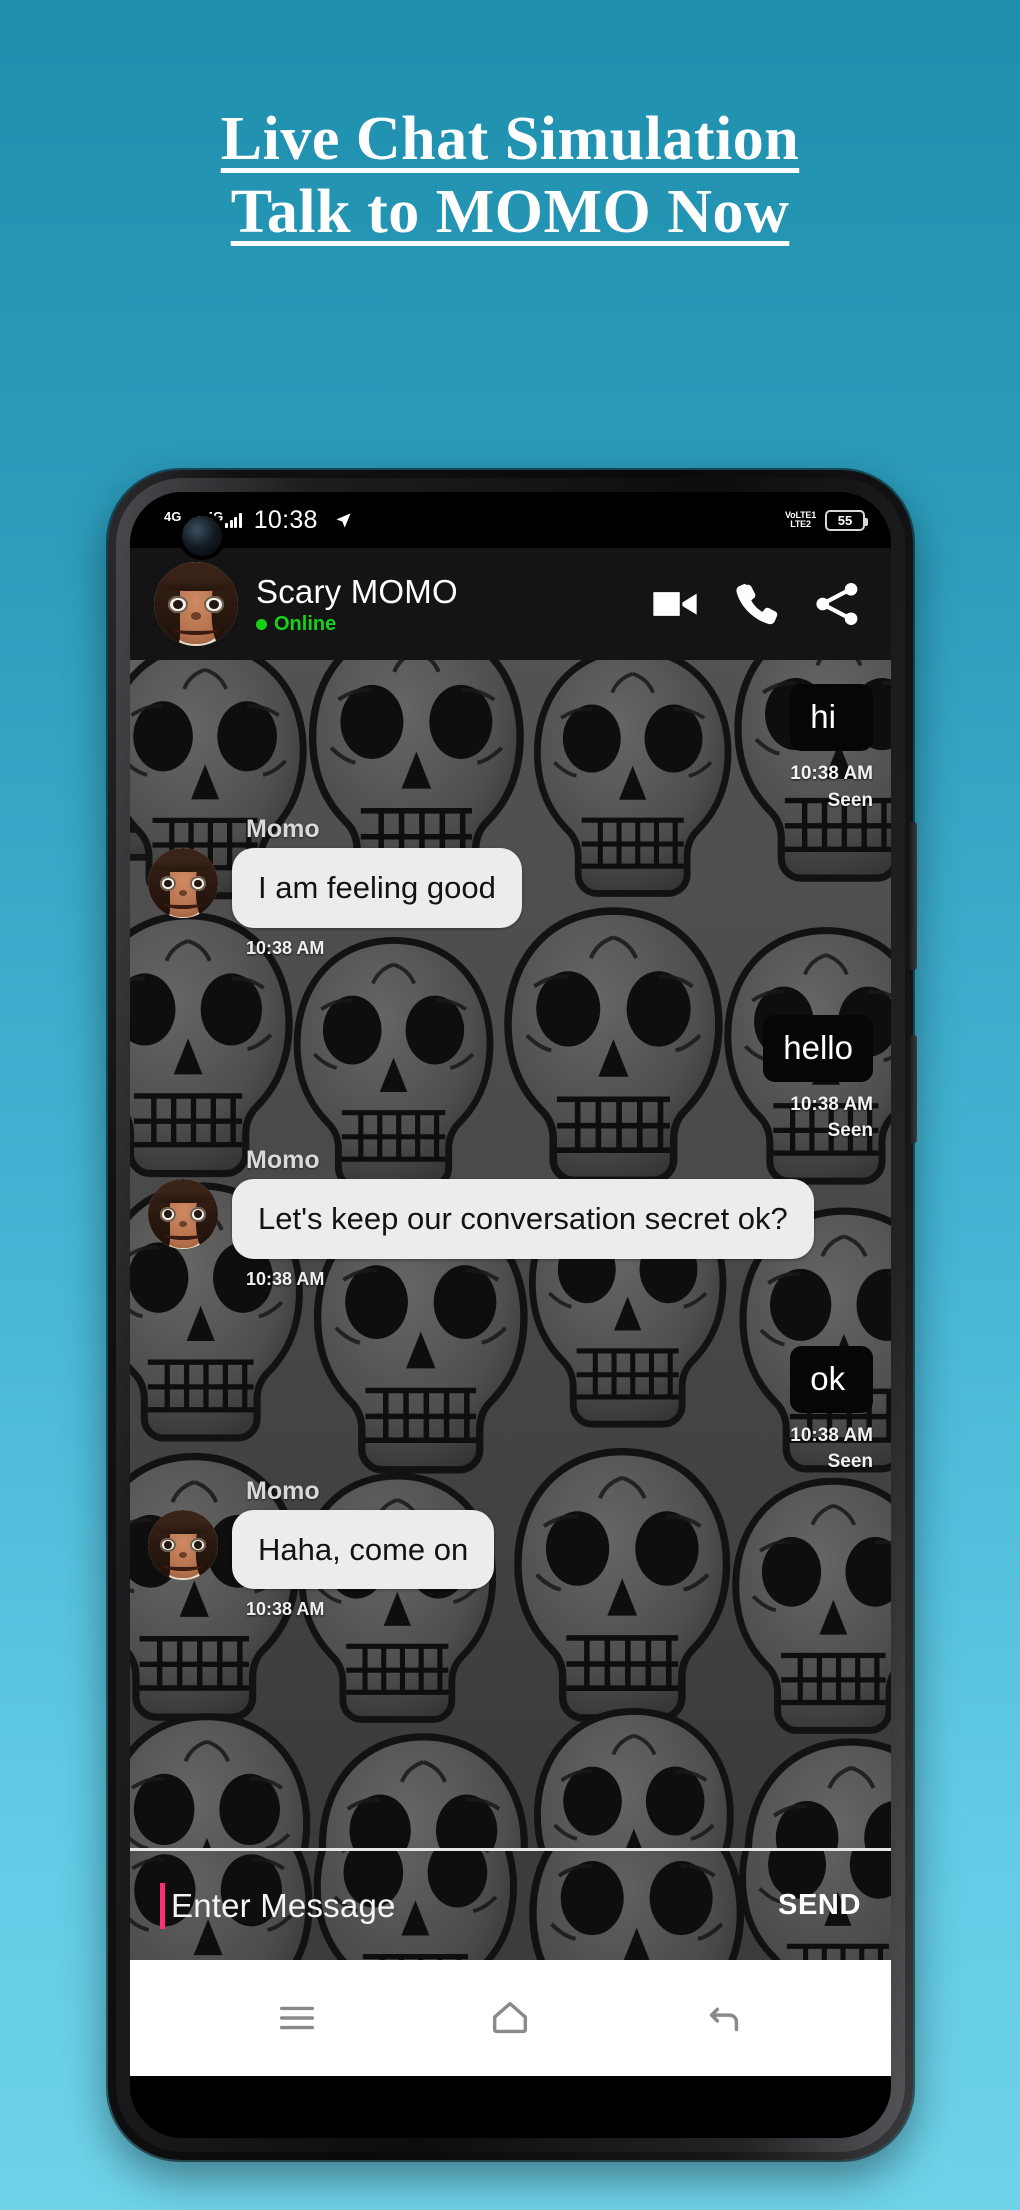 This screenshot has width=1020, height=2210. Describe the element at coordinates (510, 749) in the screenshot. I see `message-row-outgoing: hi 10:38 AM Seen` at that location.